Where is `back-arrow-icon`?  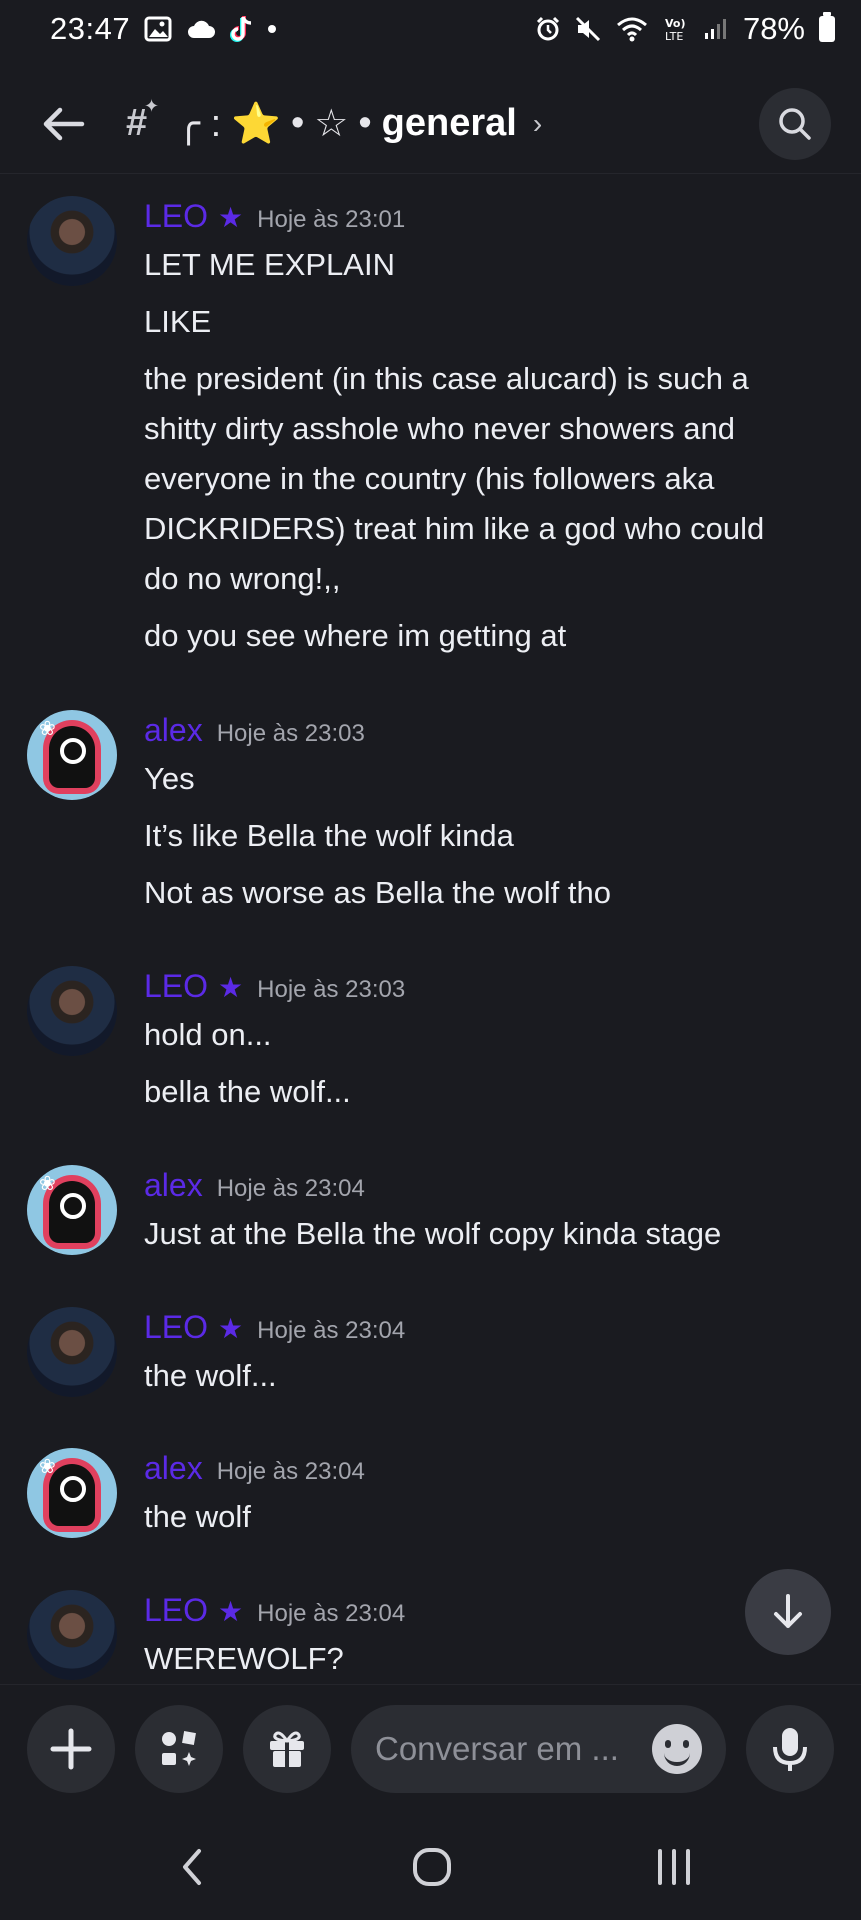 back-arrow-icon is located at coordinates (64, 123).